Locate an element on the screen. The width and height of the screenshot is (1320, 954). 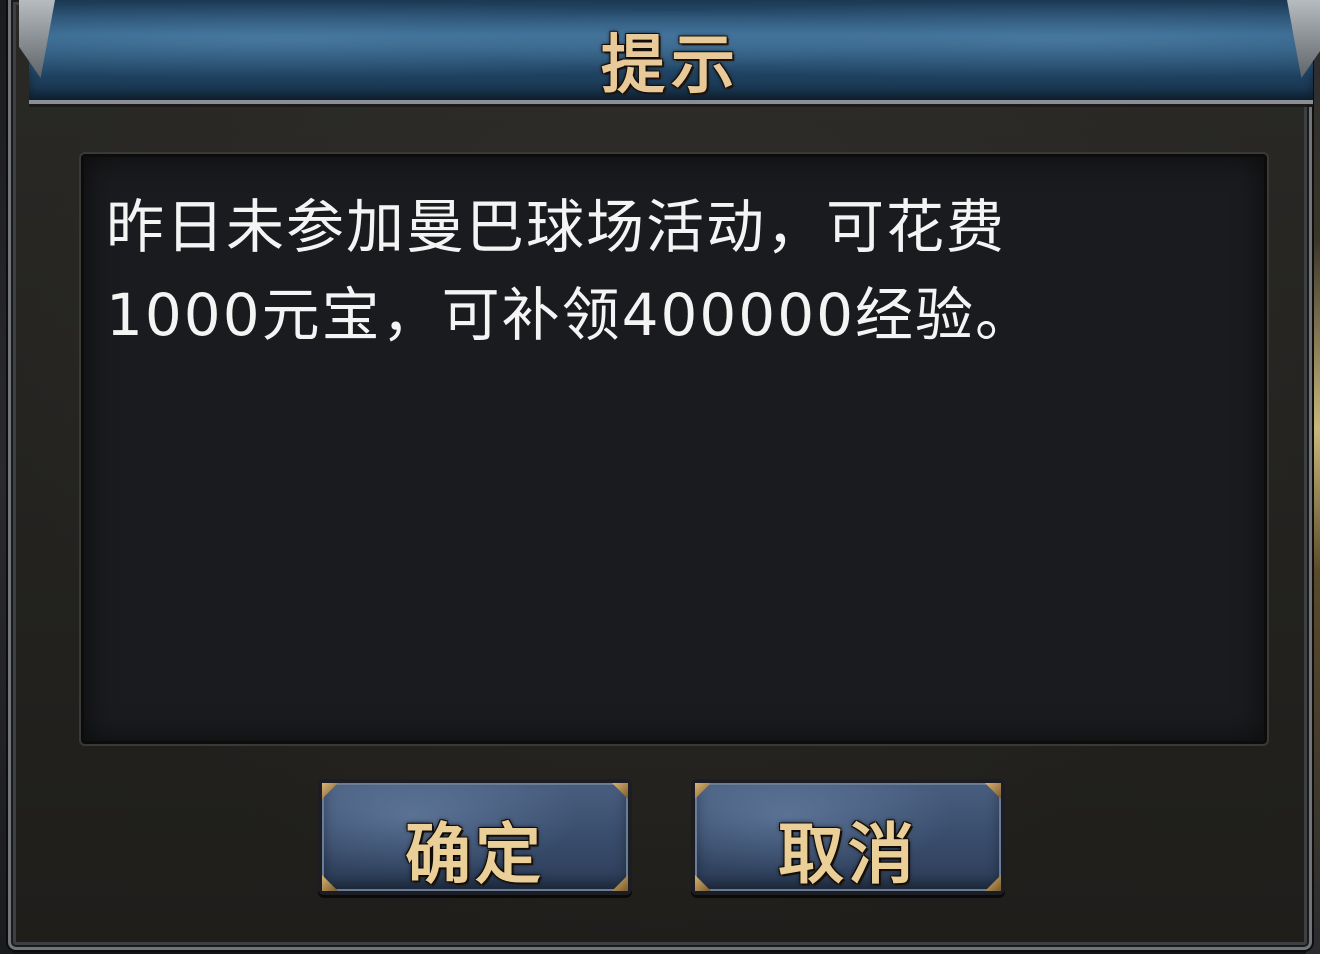
cancel-button-label: 取消 is located at coordinates (848, 854).